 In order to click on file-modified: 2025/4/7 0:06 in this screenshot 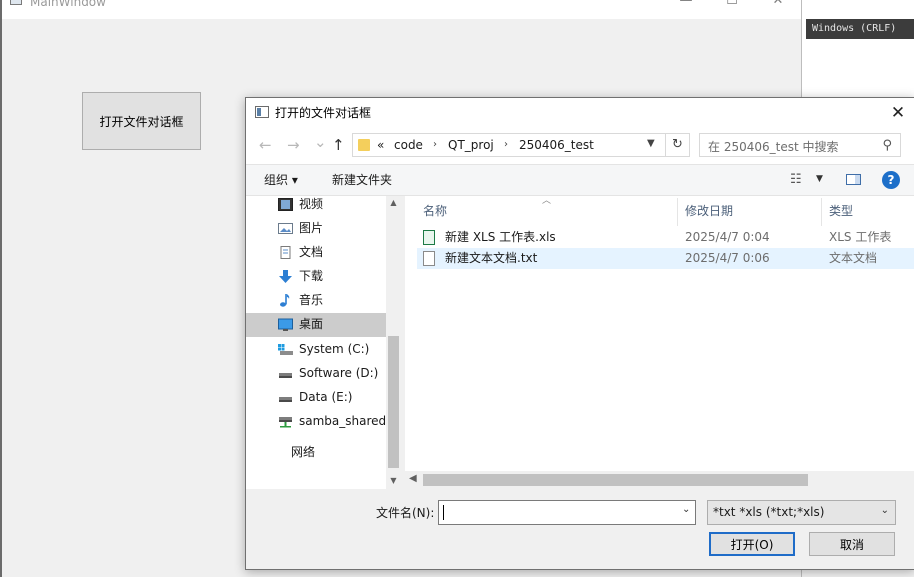, I will do `click(727, 258)`.